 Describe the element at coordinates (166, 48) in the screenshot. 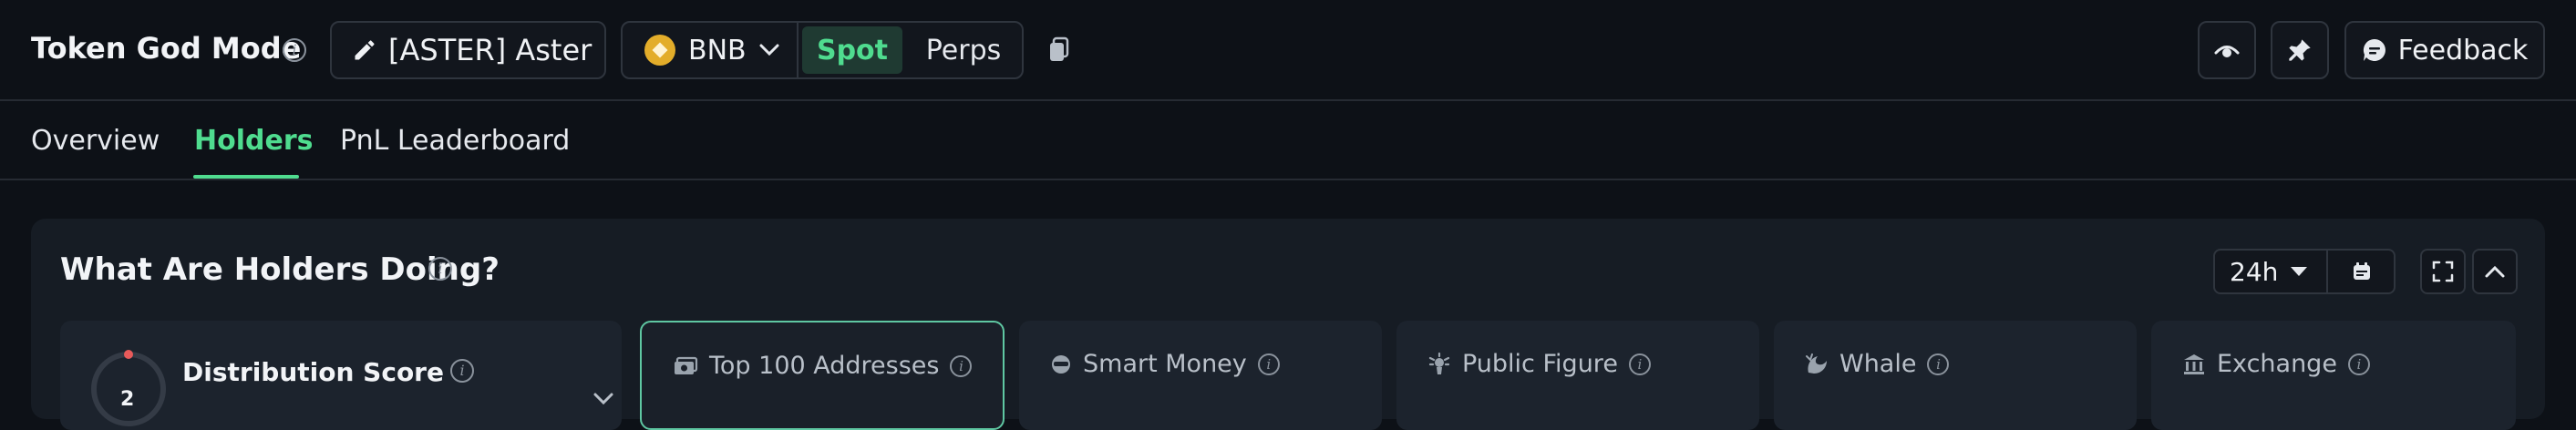

I see `page-title: Token God Mode` at that location.